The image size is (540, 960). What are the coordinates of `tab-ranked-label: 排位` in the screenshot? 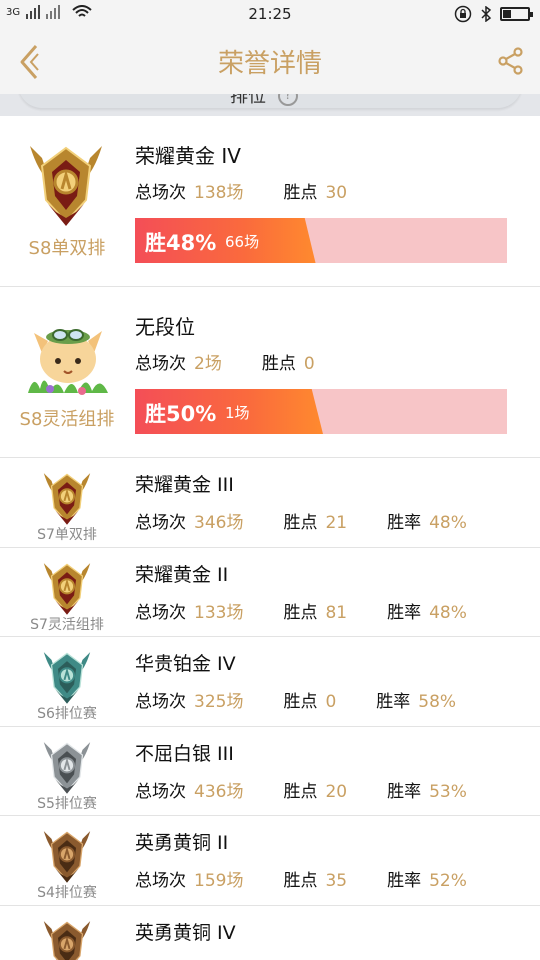 It's located at (248, 101).